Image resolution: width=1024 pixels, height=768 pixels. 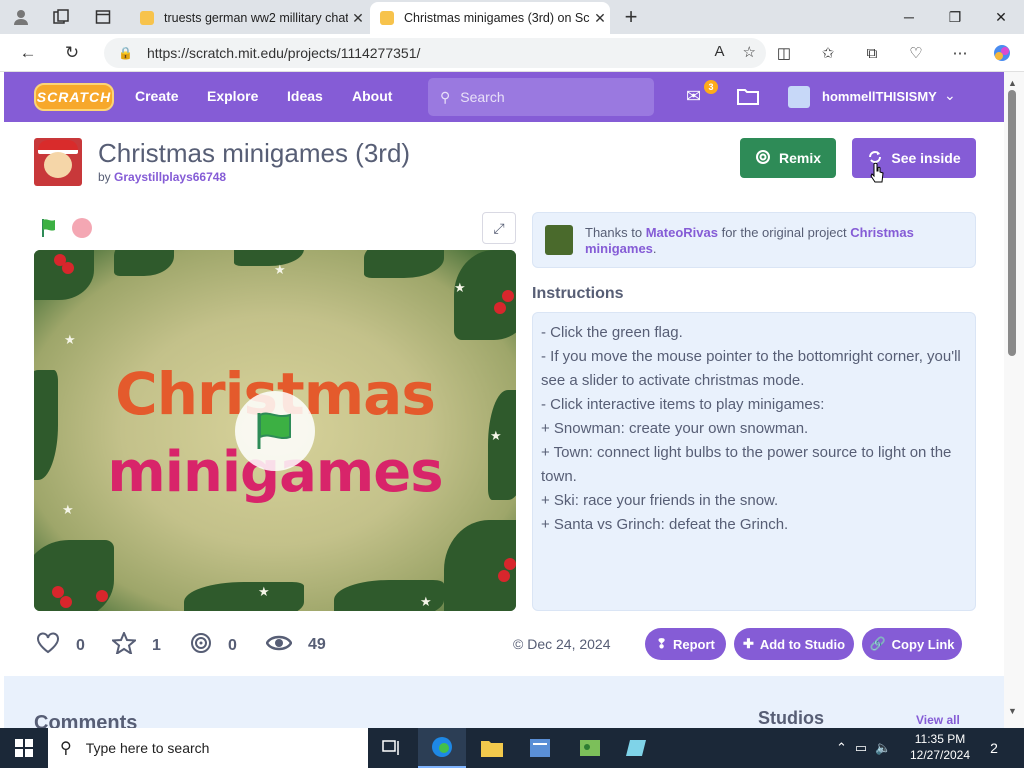 What do you see at coordinates (74, 97) in the screenshot?
I see `scratch-logo: SCRATCH` at bounding box center [74, 97].